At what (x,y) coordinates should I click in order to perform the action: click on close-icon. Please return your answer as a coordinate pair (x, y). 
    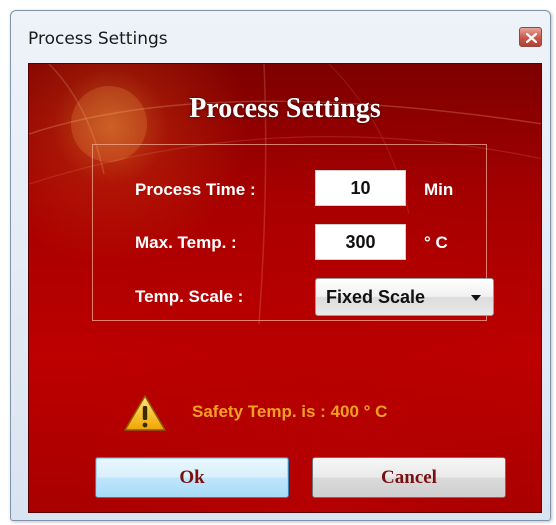
    Looking at the image, I should click on (531, 38).